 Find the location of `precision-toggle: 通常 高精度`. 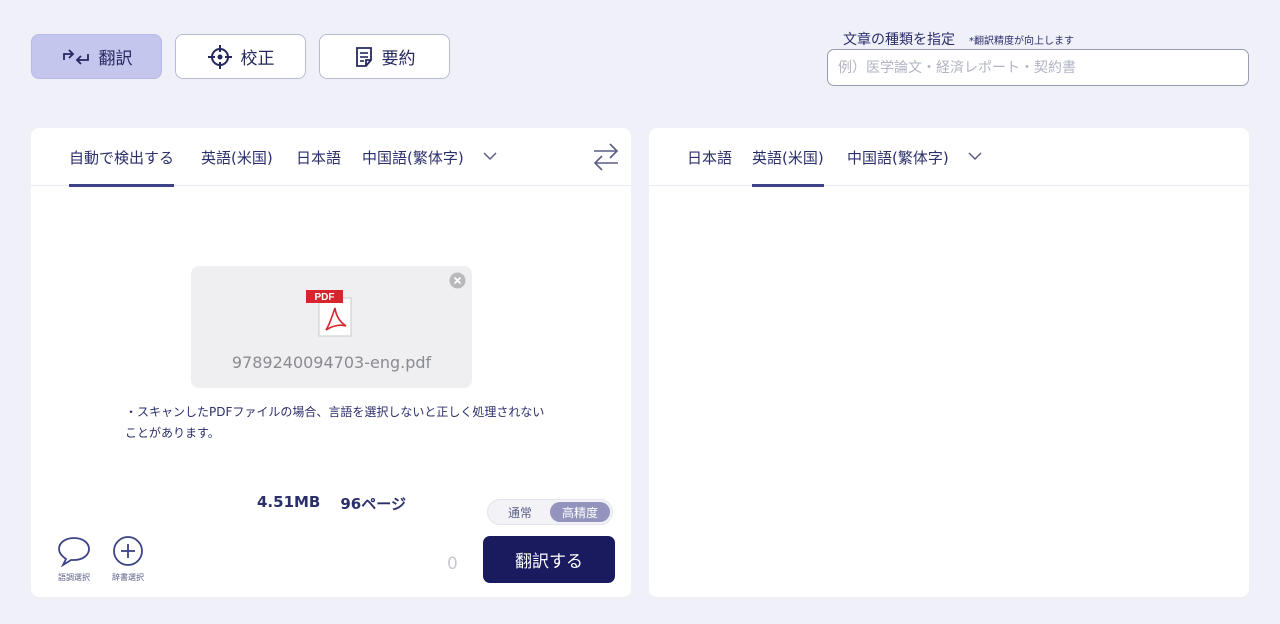

precision-toggle: 通常 高精度 is located at coordinates (550, 512).